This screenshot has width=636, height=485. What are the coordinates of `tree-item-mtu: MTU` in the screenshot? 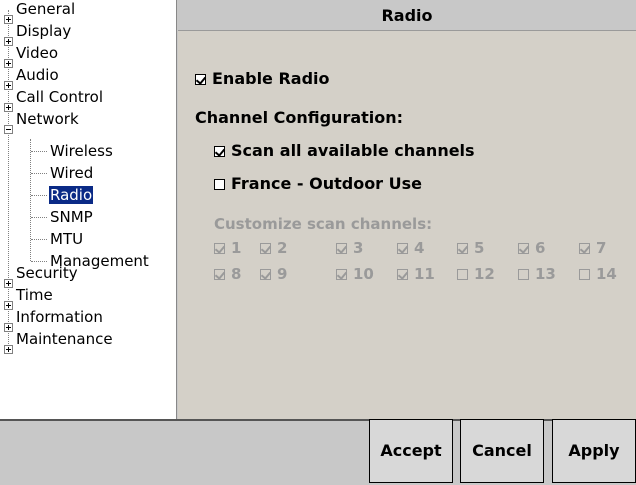 It's located at (66, 239).